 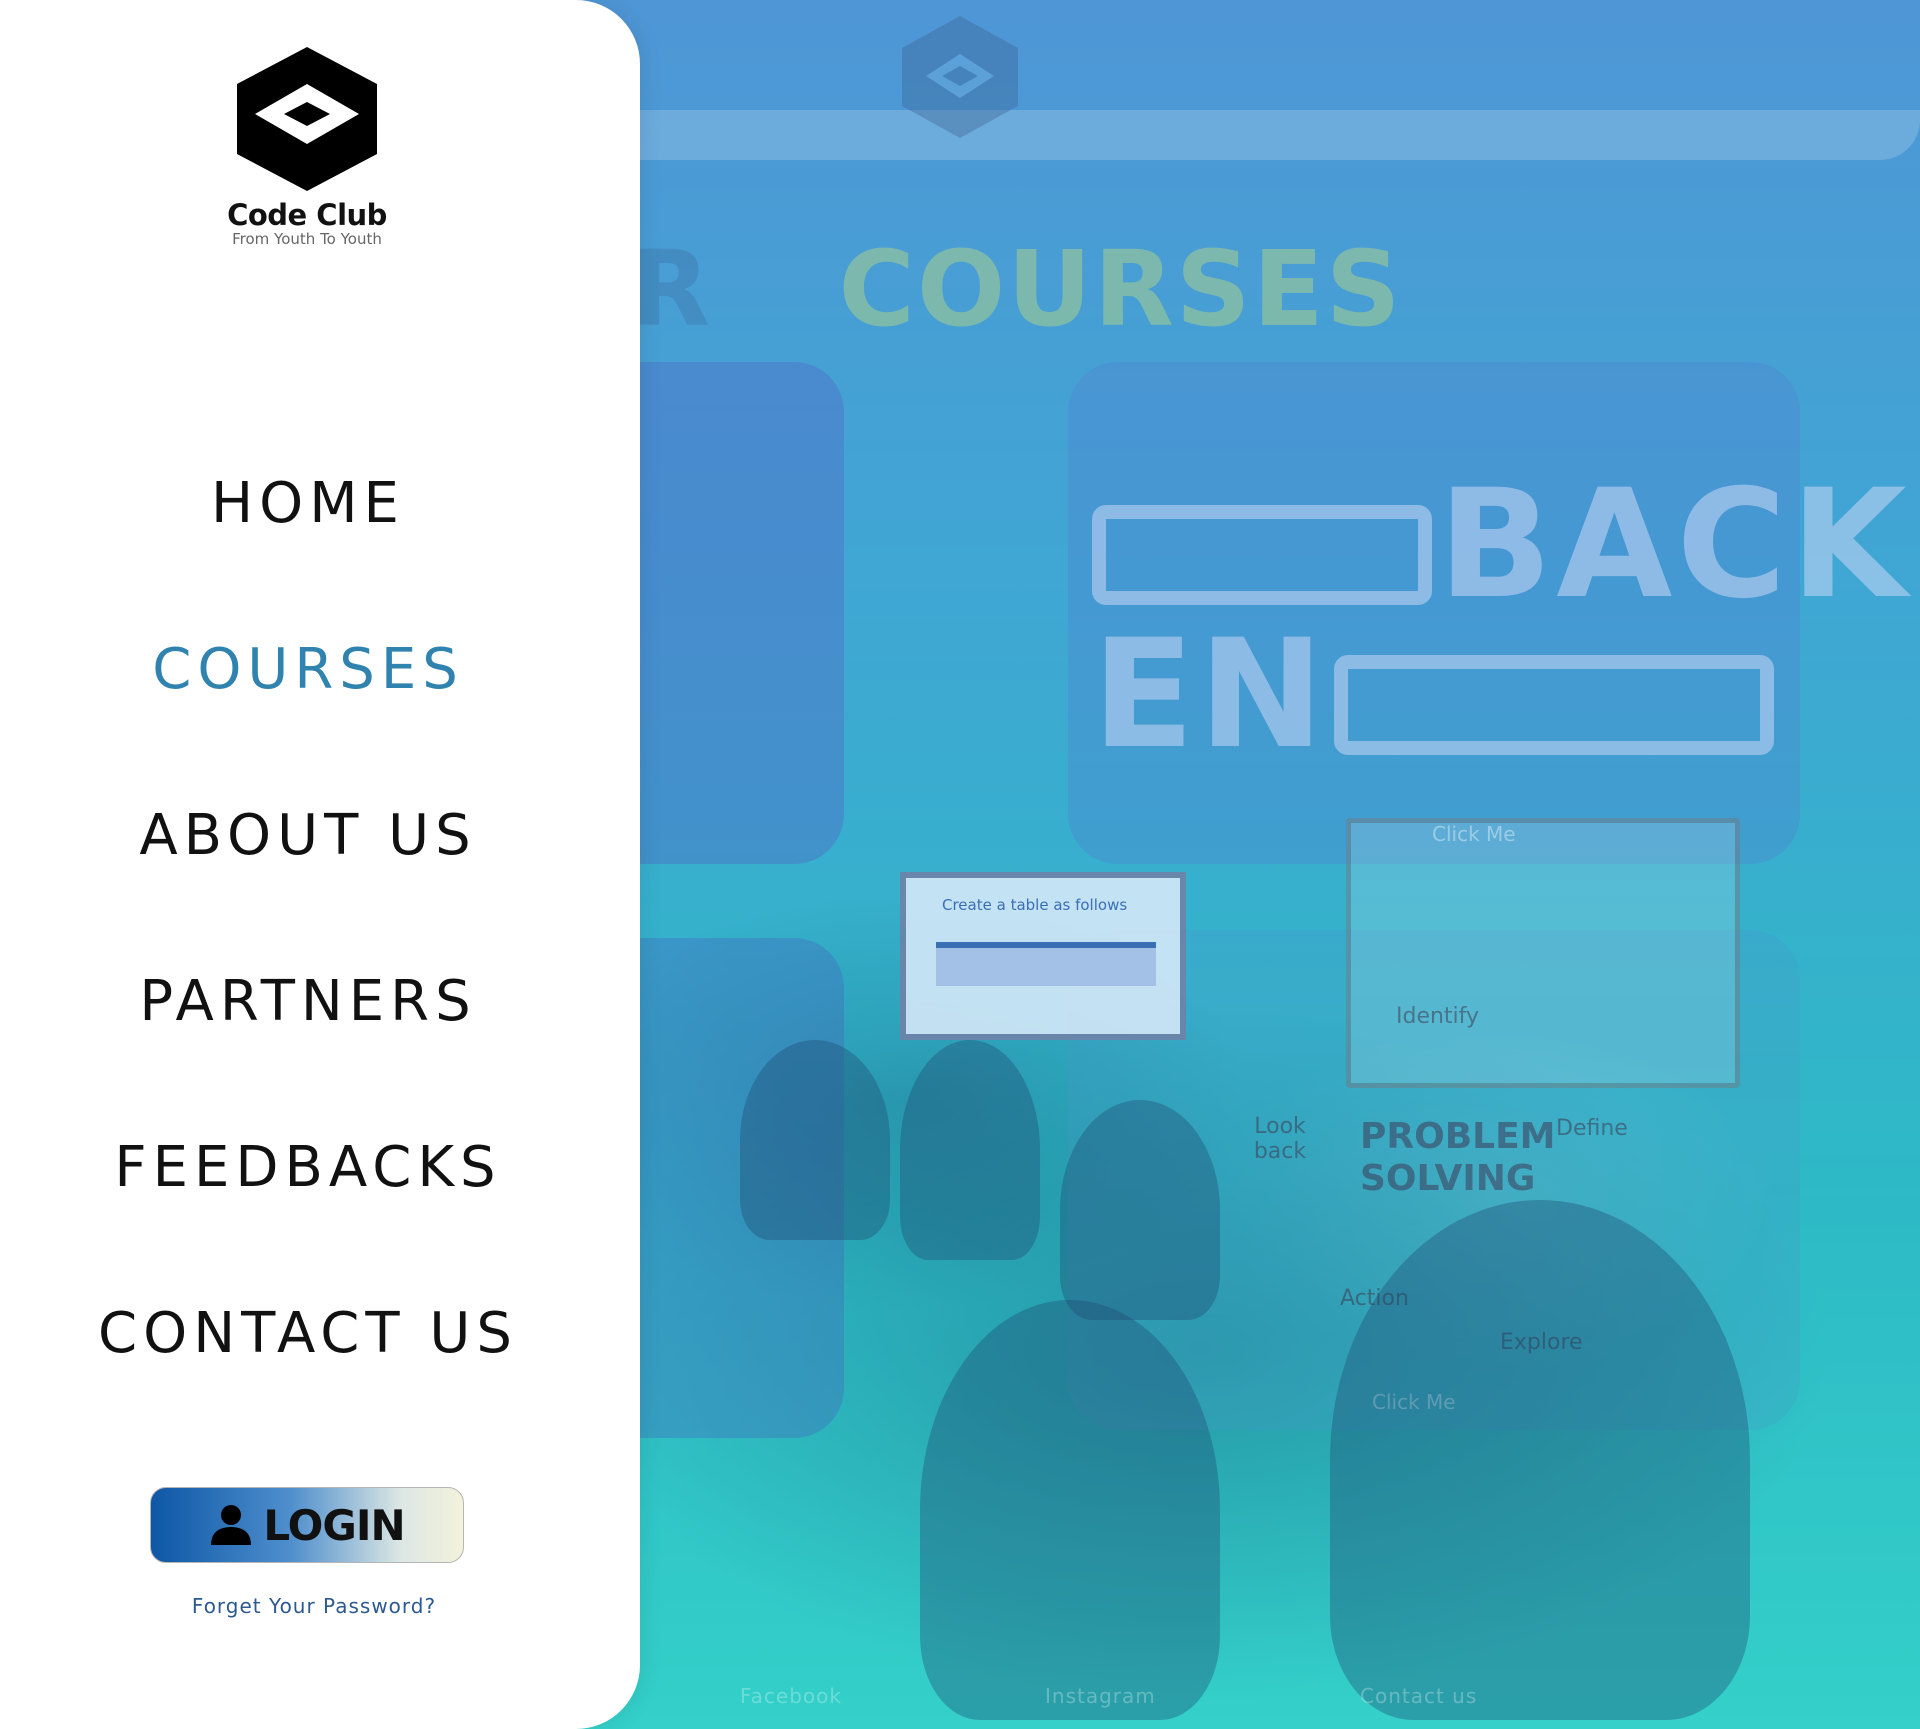 What do you see at coordinates (1592, 1128) in the screenshot?
I see `sticky-define: Define` at bounding box center [1592, 1128].